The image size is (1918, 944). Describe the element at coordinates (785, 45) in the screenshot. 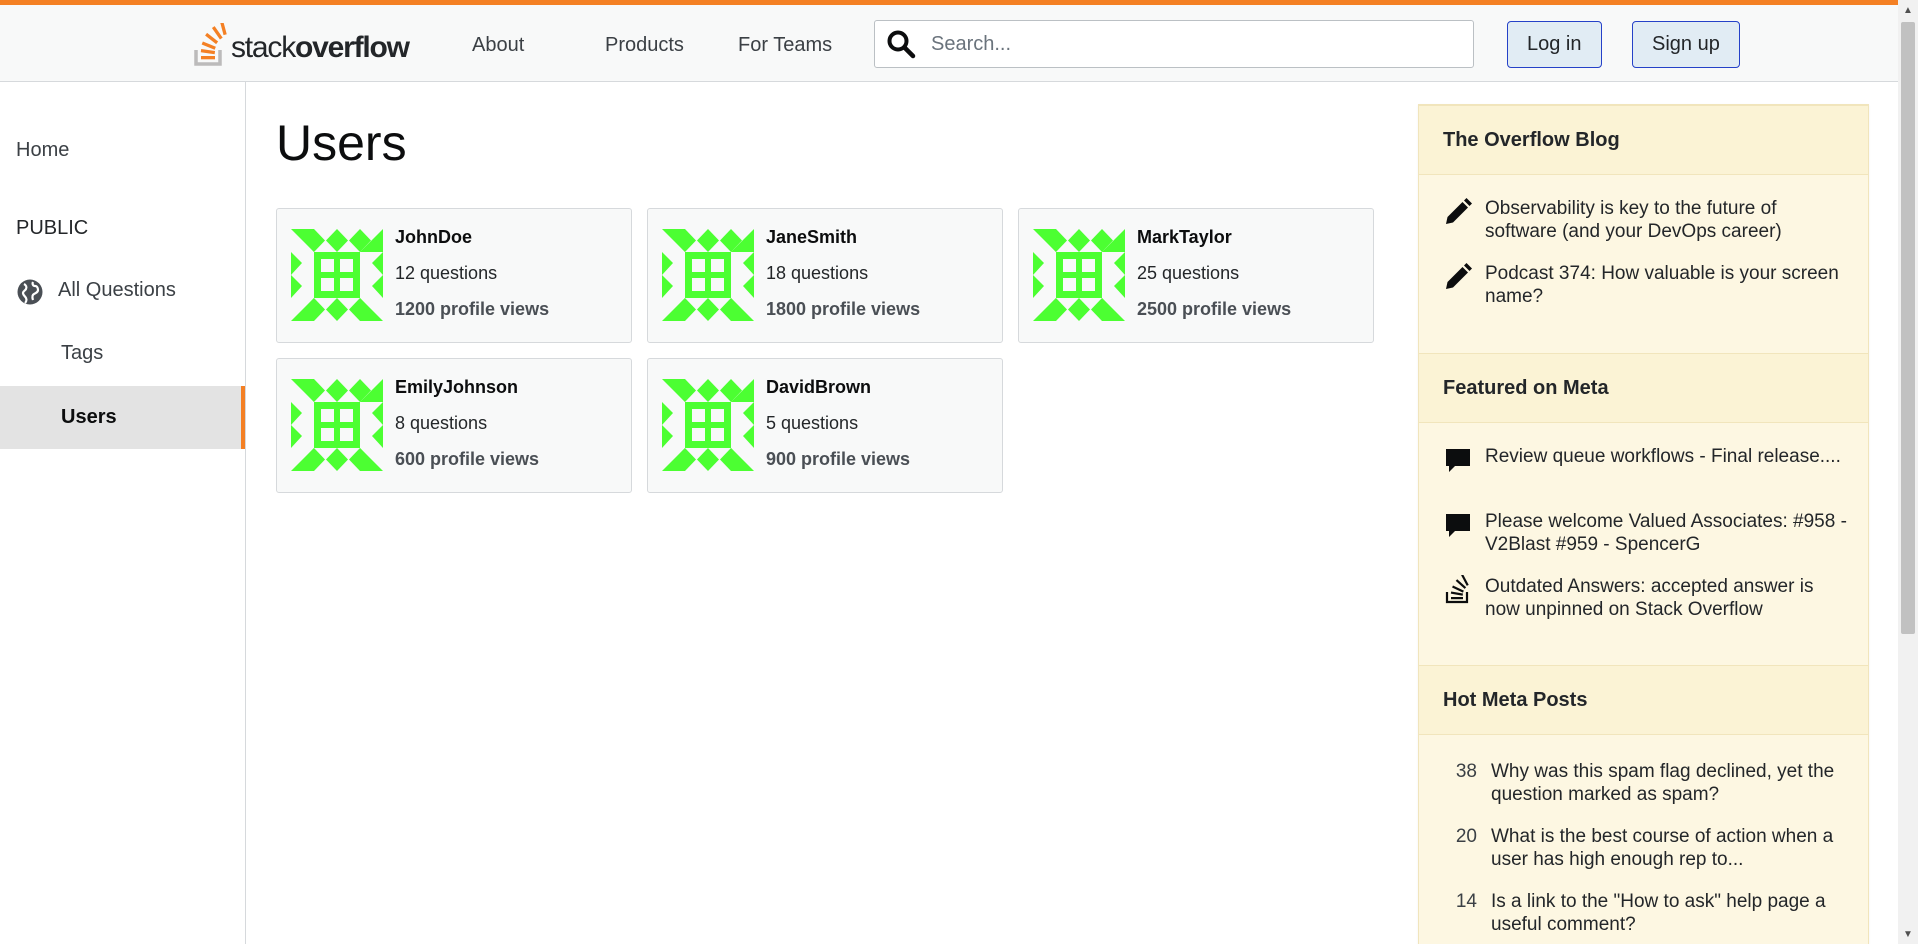

I see `nav-for-teams: For Teams` at that location.